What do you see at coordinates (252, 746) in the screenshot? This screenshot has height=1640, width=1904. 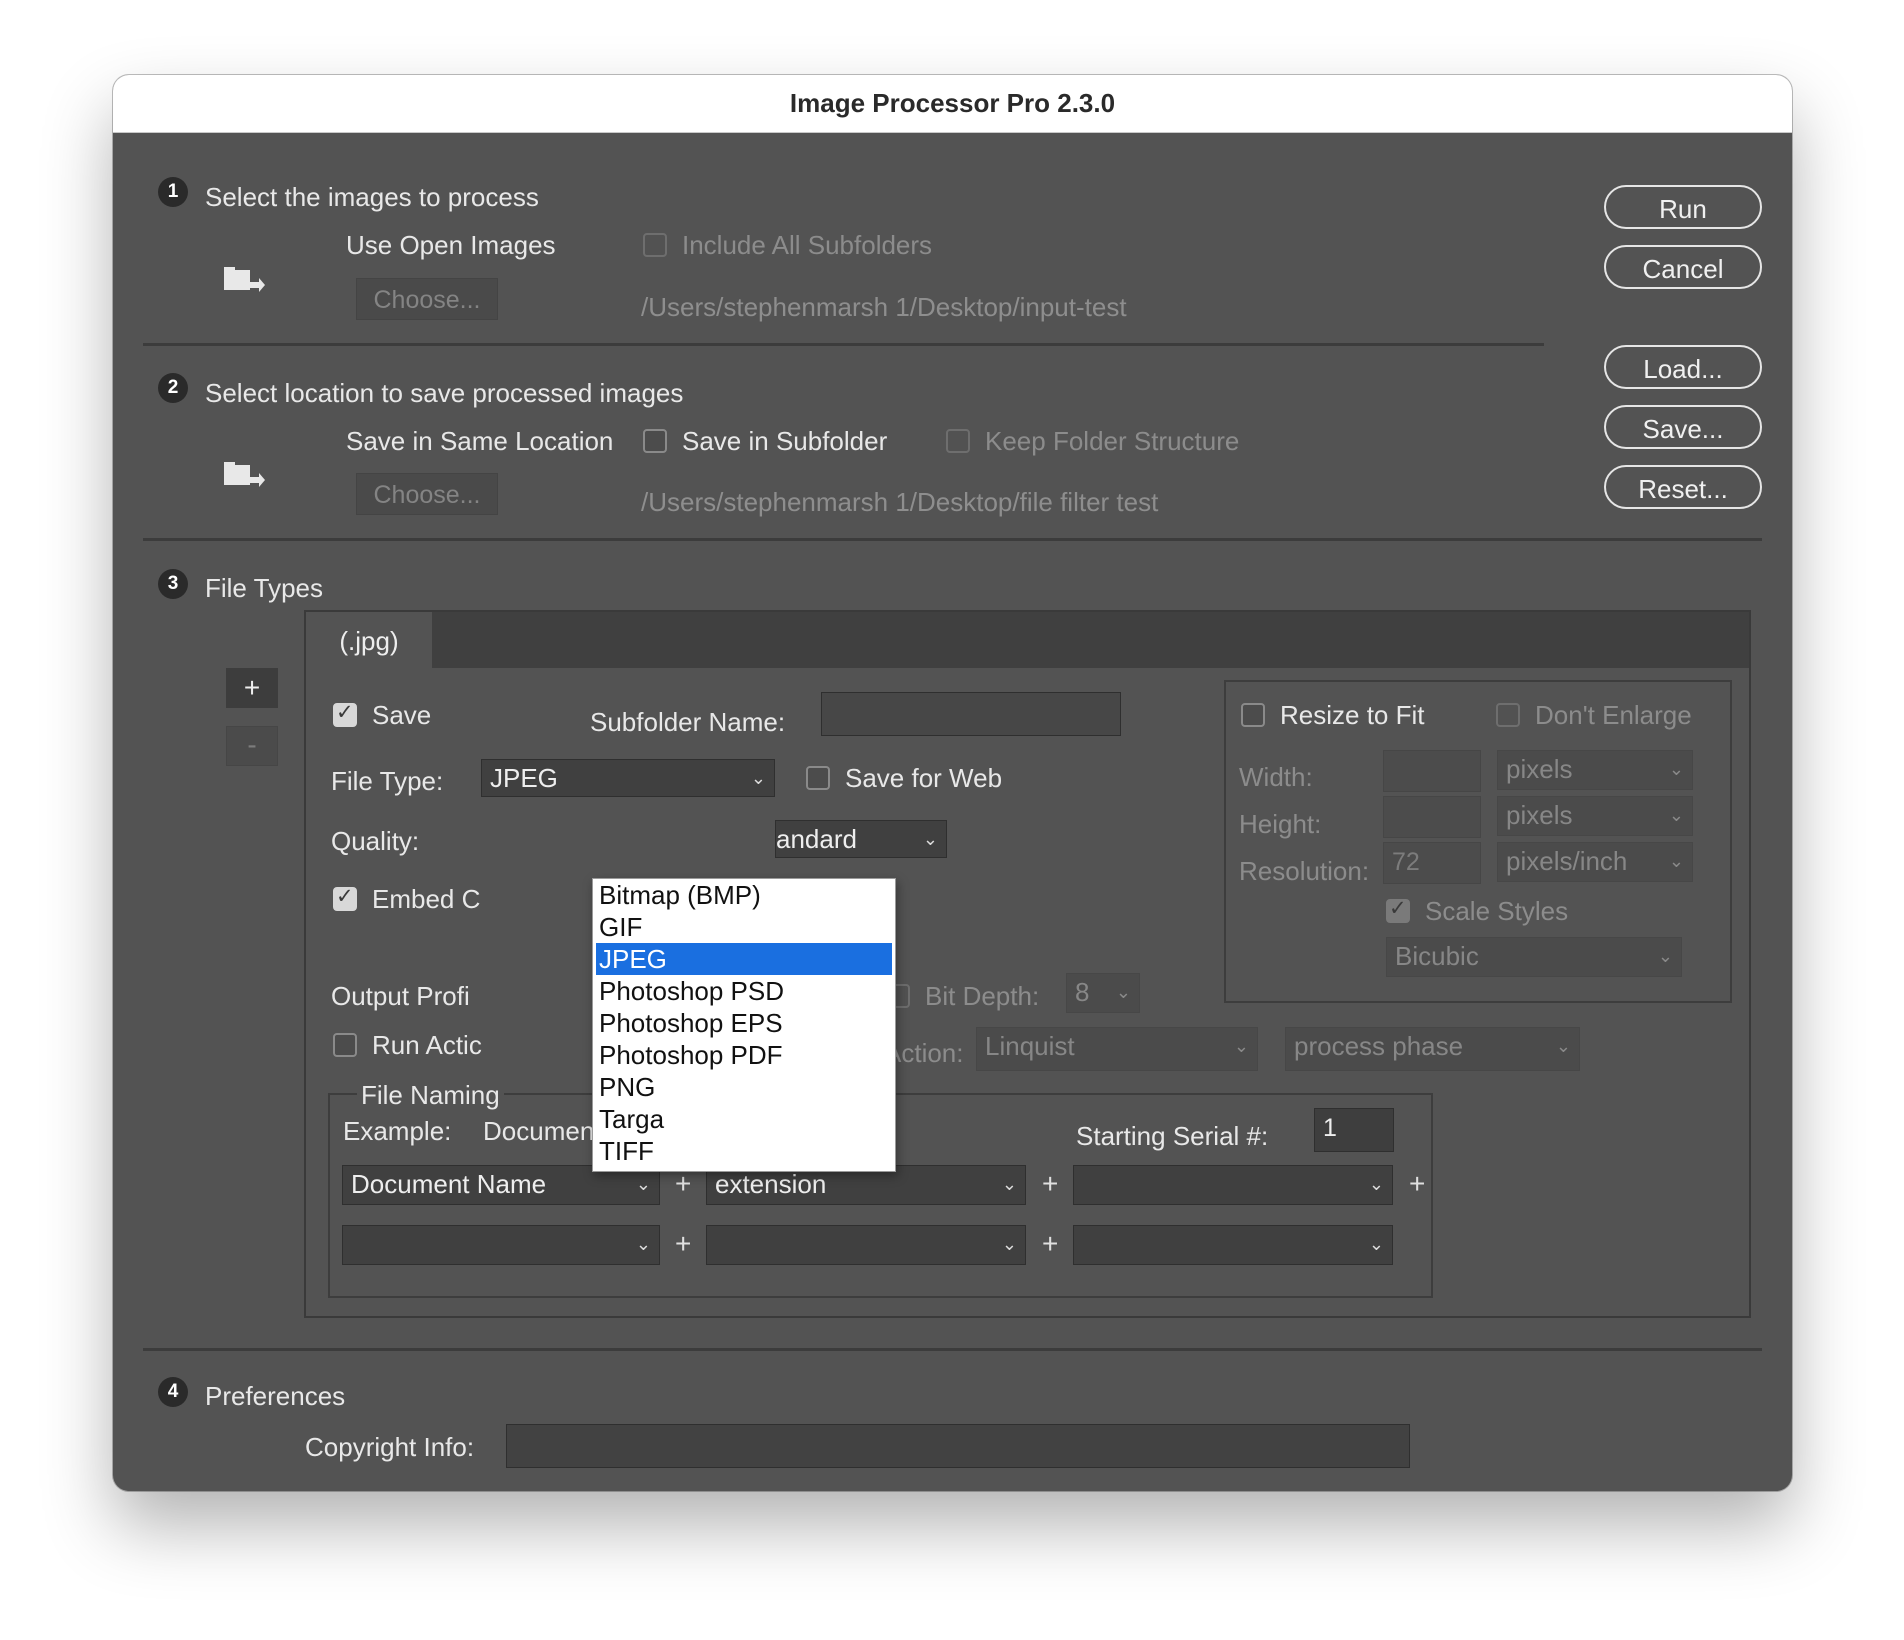 I see `remove-file-type-button: -` at bounding box center [252, 746].